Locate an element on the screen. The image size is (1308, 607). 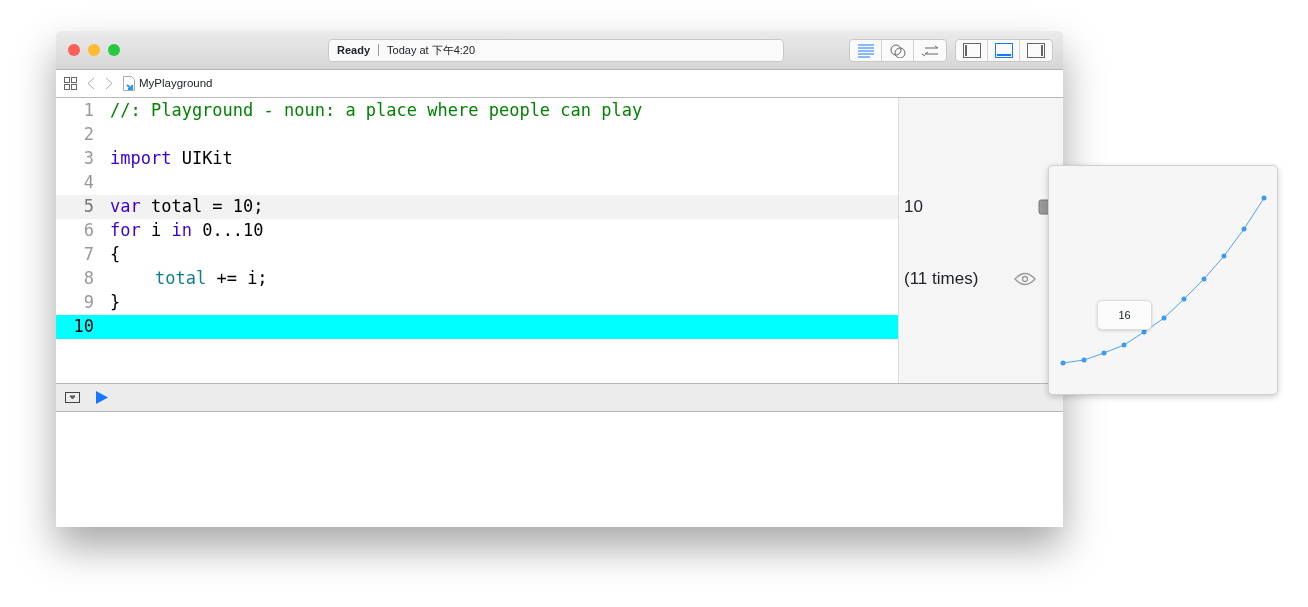
tooltip-value: 16 is located at coordinates (1124, 315).